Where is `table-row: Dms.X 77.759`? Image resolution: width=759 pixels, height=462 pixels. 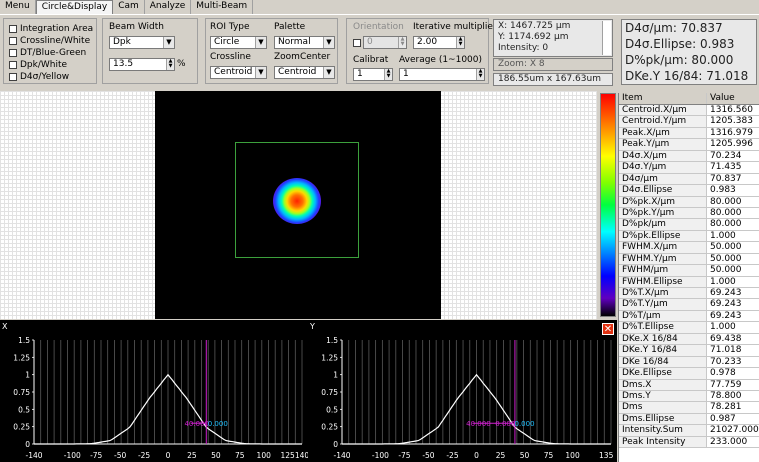 table-row: Dms.X 77.759 is located at coordinates (689, 385).